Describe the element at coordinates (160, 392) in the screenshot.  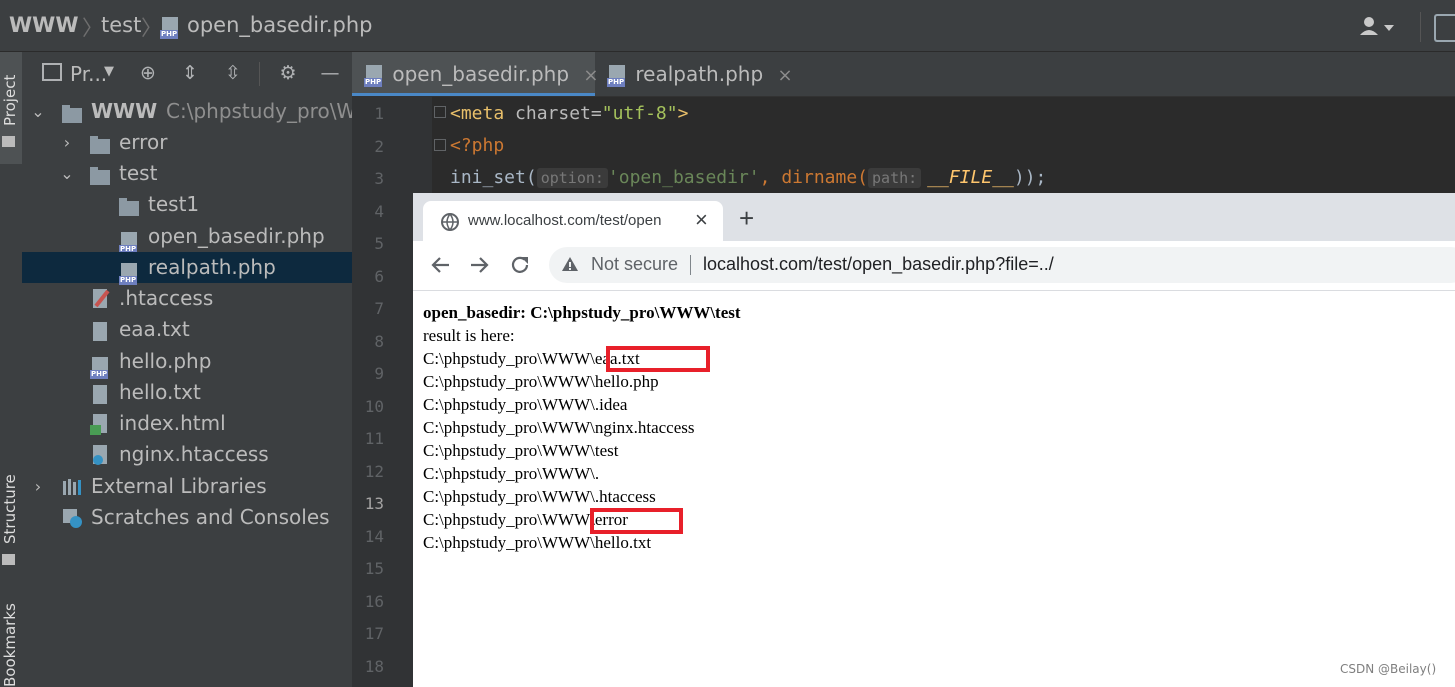
I see `tree-item-label: hello.txt` at that location.